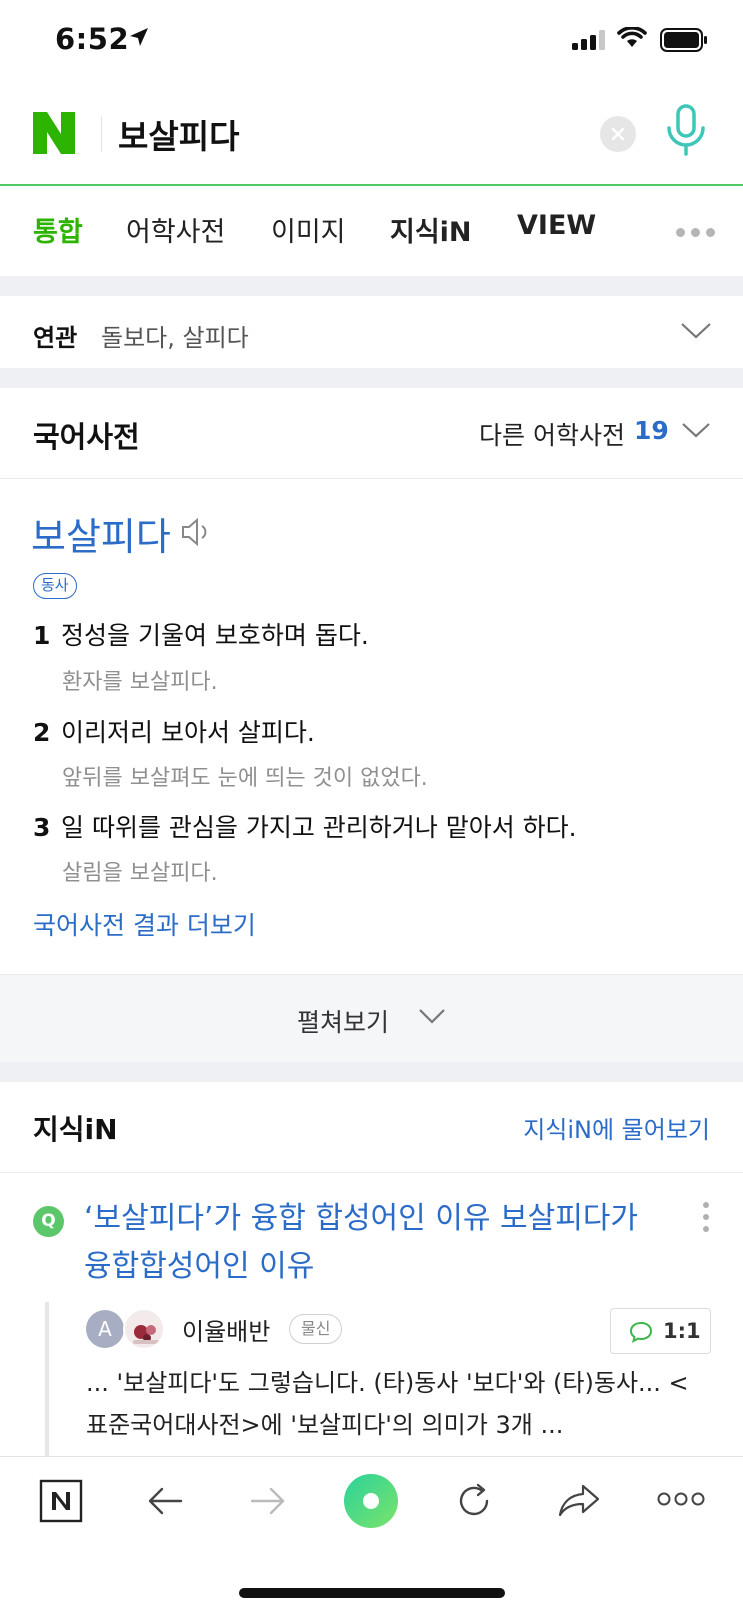 Image resolution: width=743 pixels, height=1608 pixels. What do you see at coordinates (706, 1220) in the screenshot?
I see `kebab-menu-icon` at bounding box center [706, 1220].